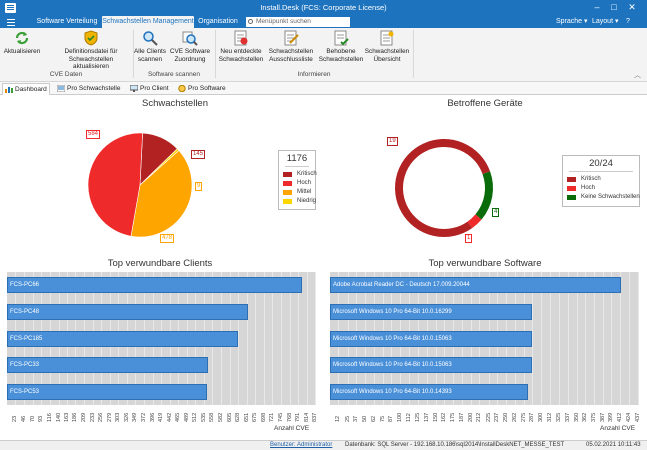 Image resolution: width=647 pixels, height=450 pixels. Describe the element at coordinates (614, 7) in the screenshot. I see `maximize-button: □` at that location.